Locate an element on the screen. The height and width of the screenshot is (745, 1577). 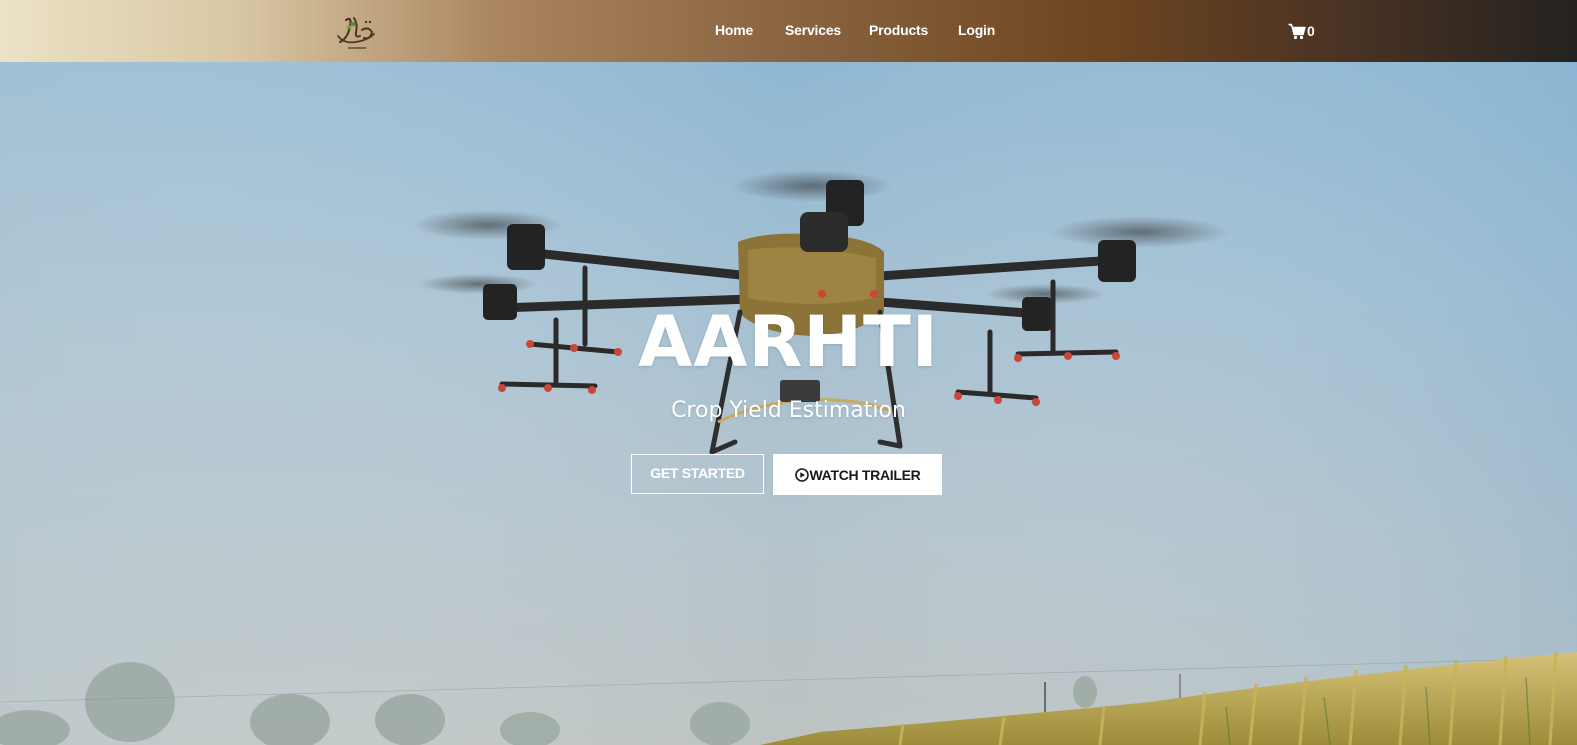
play-circle-icon is located at coordinates (801, 474).